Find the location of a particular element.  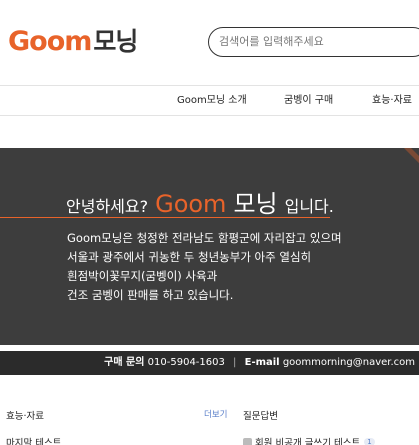

logo-brand: Goom is located at coordinates (50, 41).